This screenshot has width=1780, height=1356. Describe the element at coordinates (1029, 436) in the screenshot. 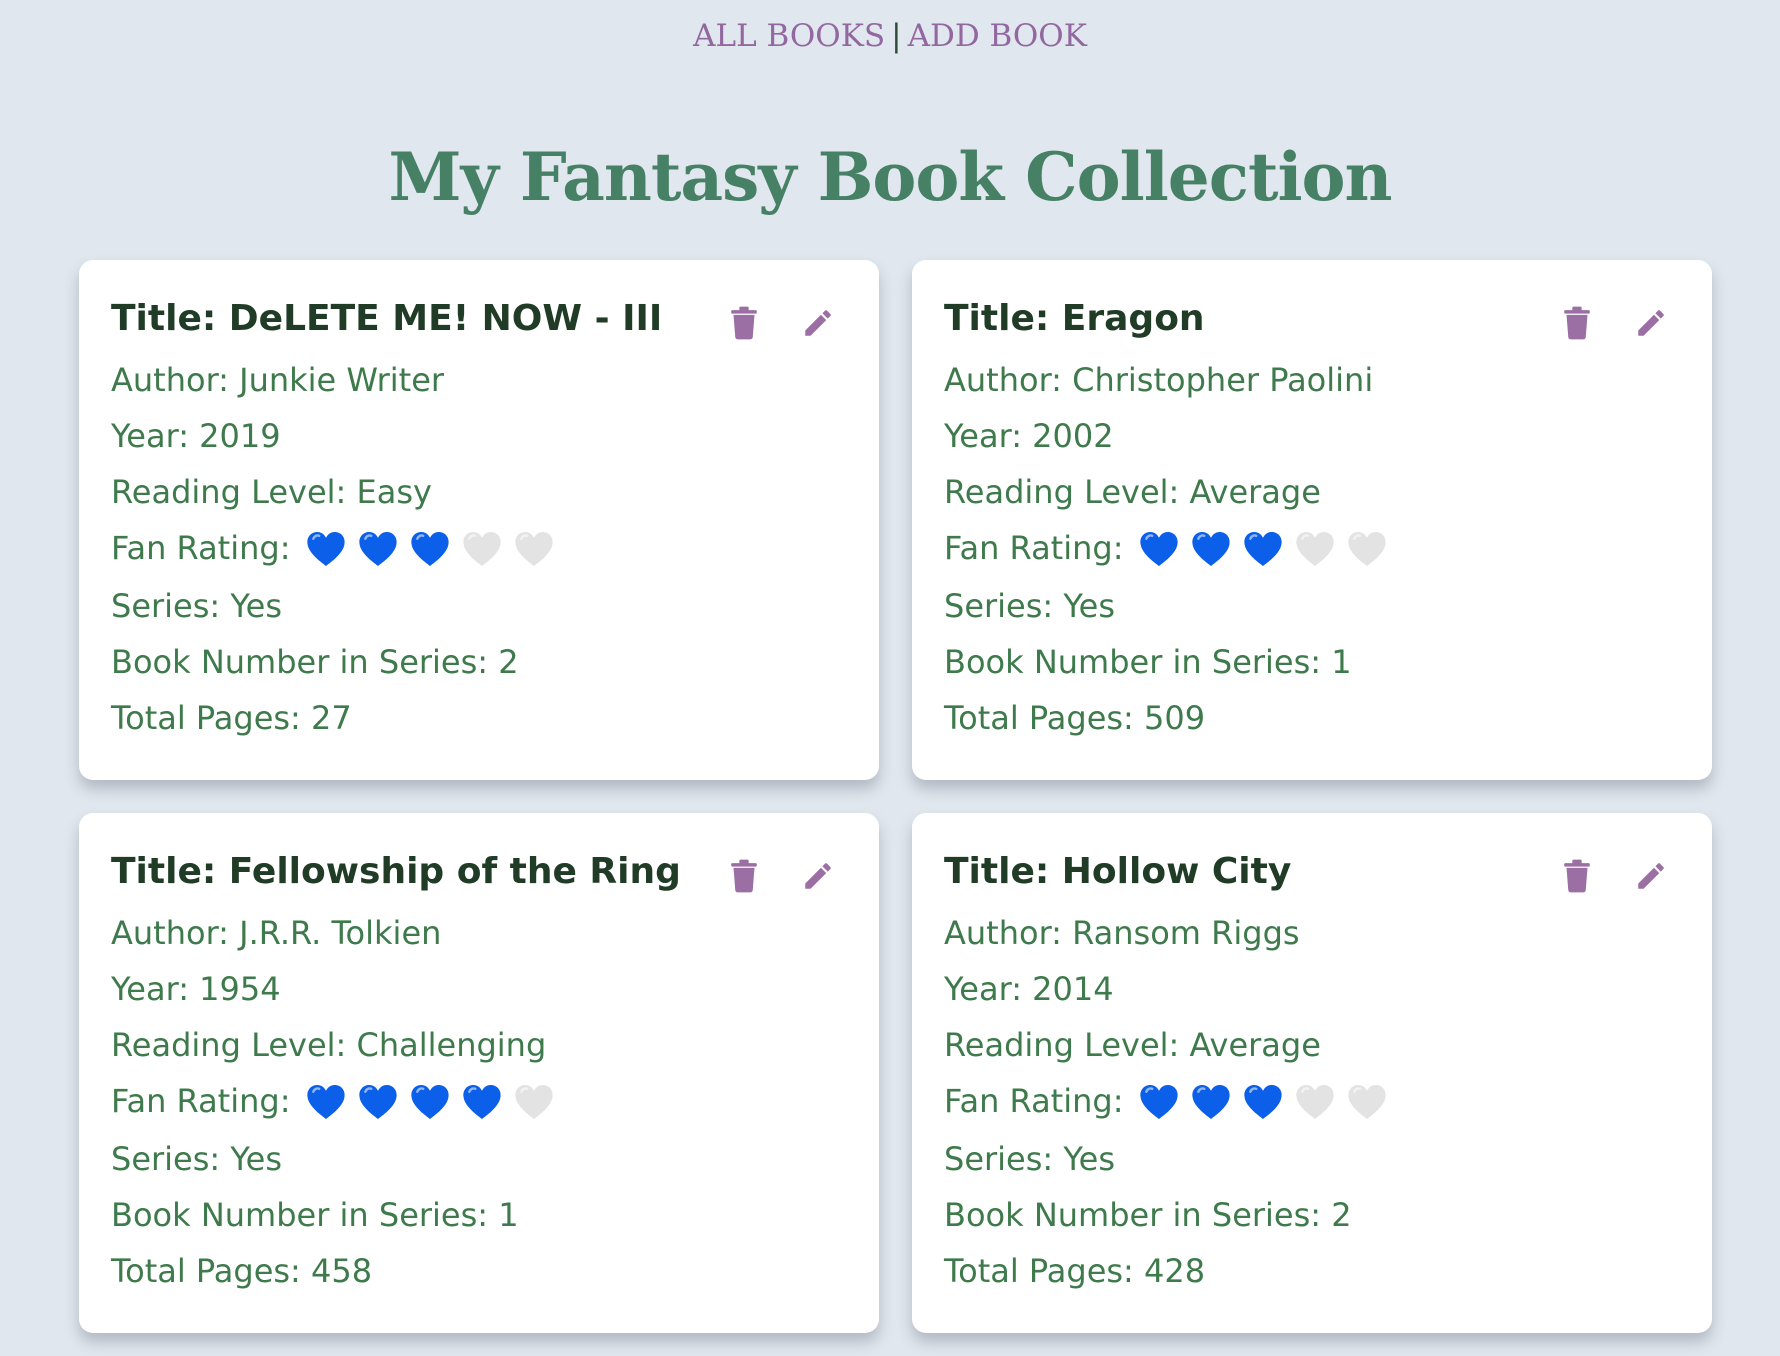

I see `book-year: Year: 2002` at that location.